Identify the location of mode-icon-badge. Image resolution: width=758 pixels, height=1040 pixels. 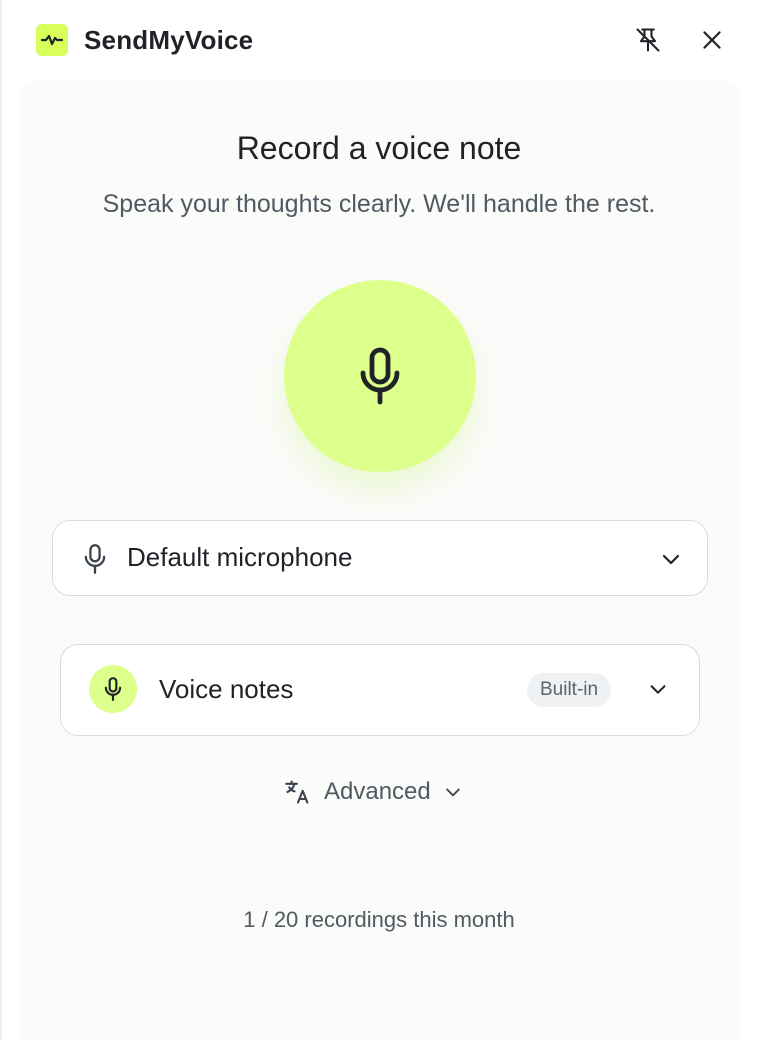
(113, 689).